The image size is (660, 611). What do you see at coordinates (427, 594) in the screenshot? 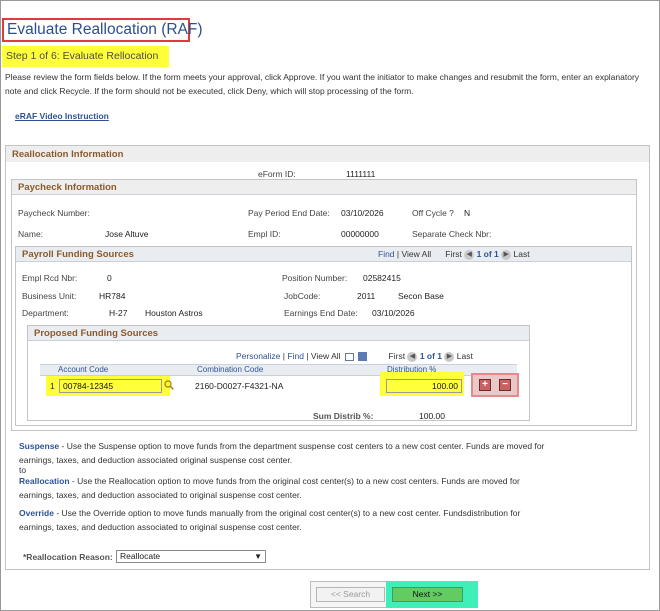
I see `next-button: Next >>` at bounding box center [427, 594].